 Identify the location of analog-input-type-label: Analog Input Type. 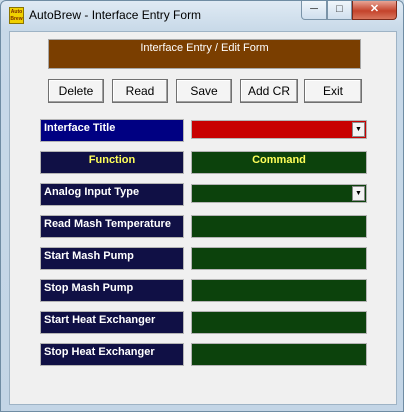
(112, 194).